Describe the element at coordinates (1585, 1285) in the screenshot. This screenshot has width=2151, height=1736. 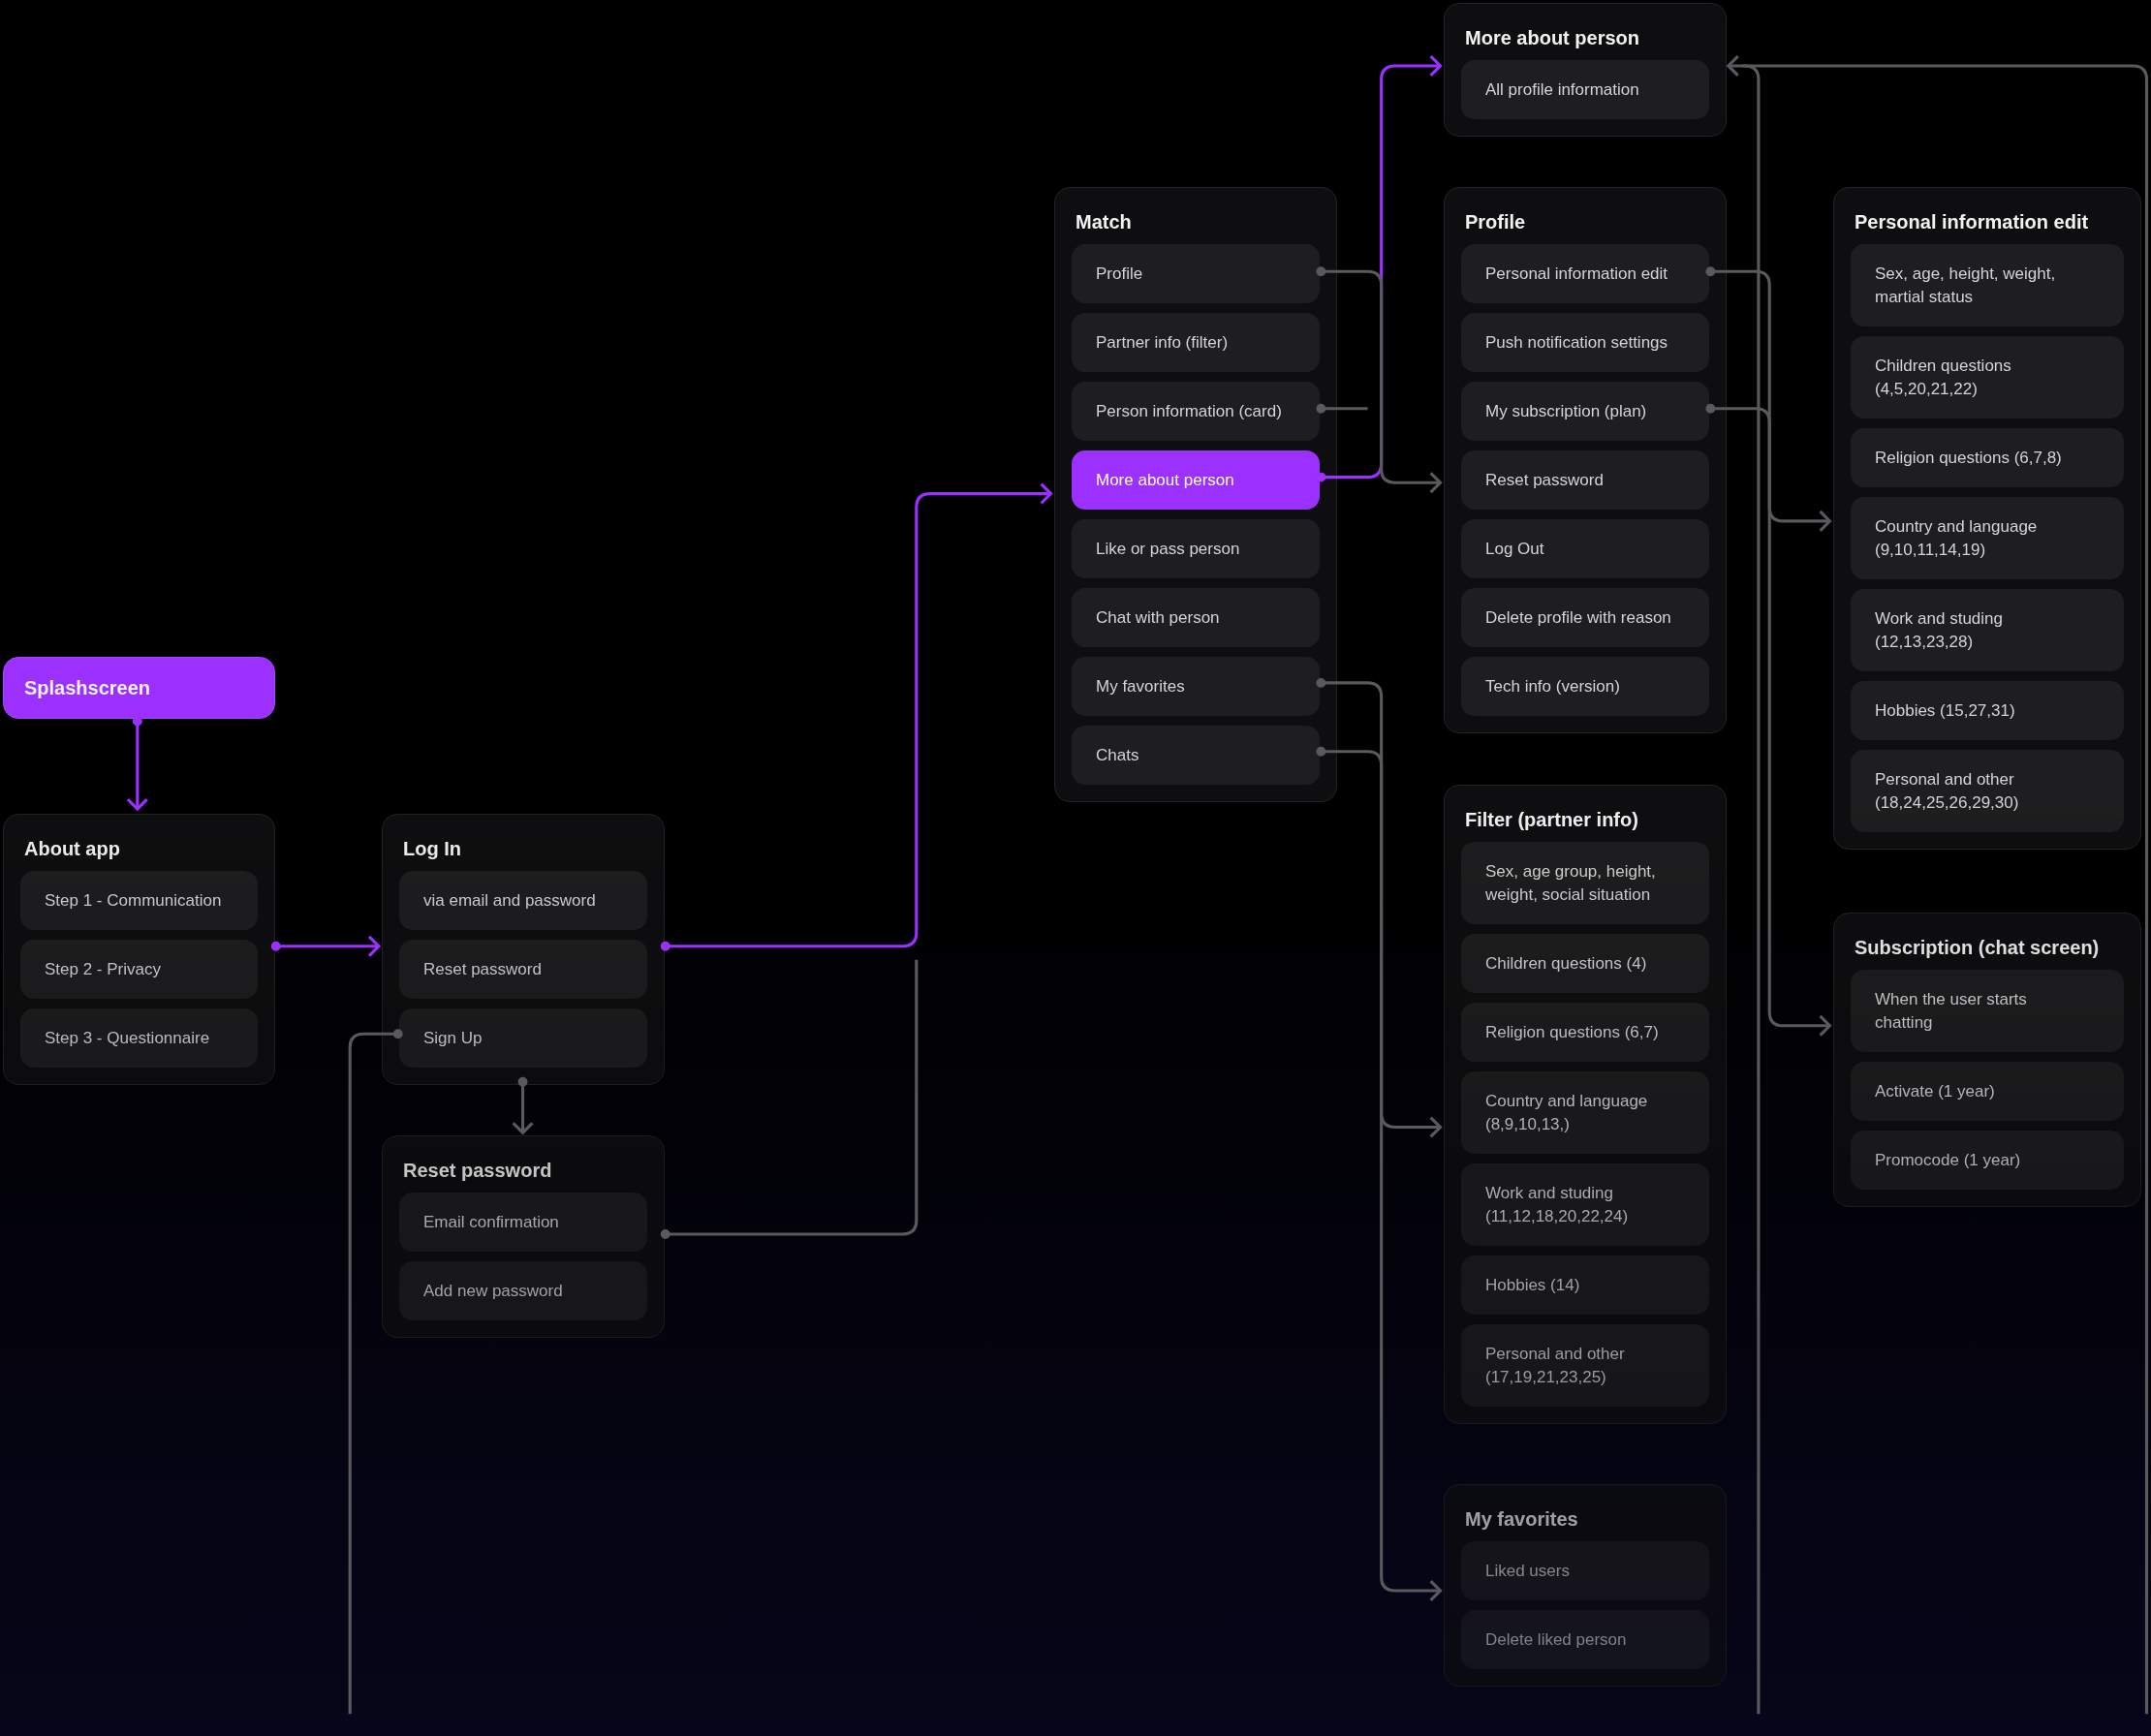
I see `flow-item: Hobbies (14)` at that location.